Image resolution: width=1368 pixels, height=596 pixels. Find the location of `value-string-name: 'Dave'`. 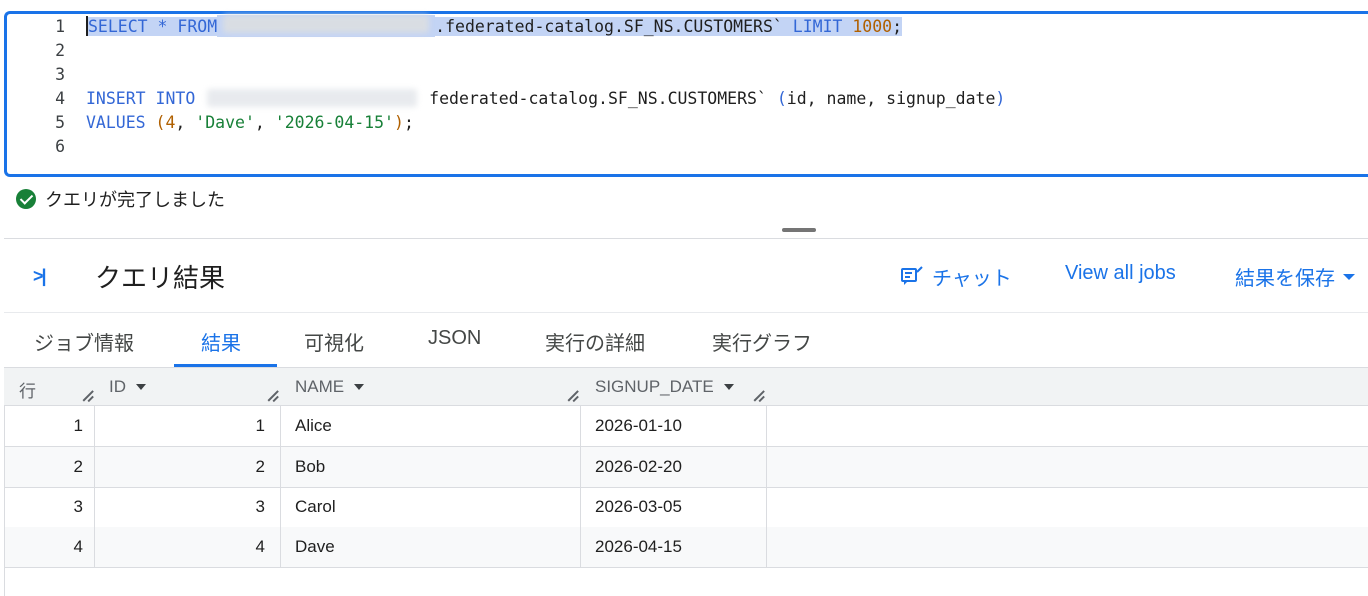

value-string-name: 'Dave' is located at coordinates (225, 122).